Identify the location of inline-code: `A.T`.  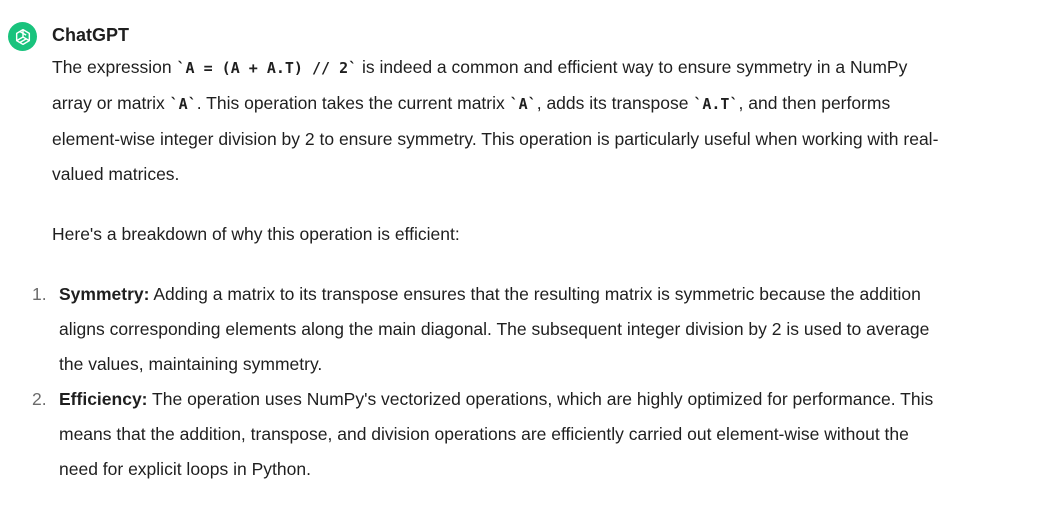
(716, 104).